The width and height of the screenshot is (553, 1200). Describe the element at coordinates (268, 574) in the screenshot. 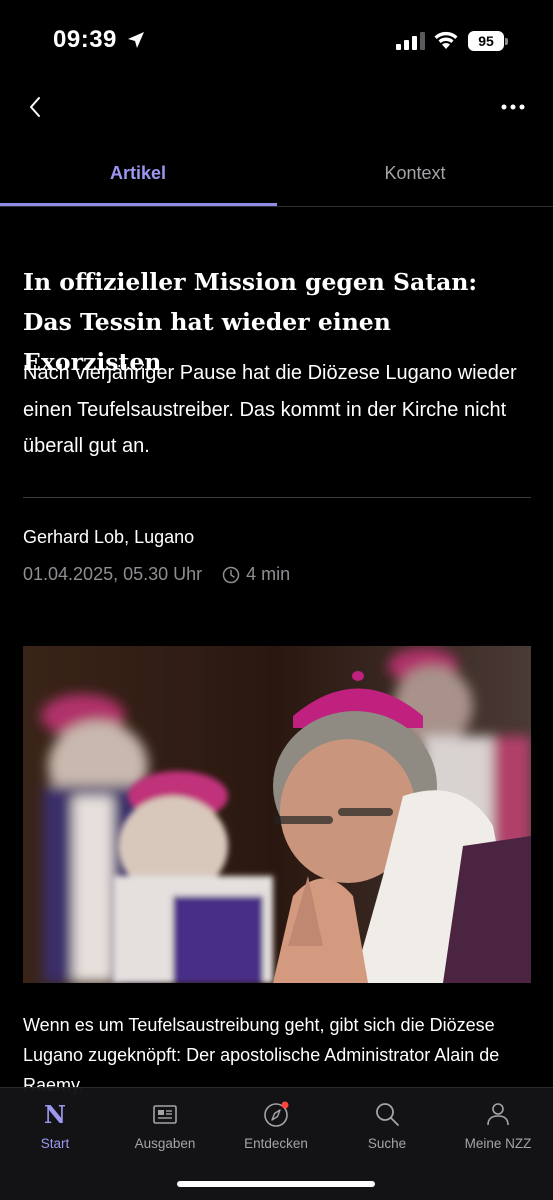

I see `reading-time: 4 min` at that location.